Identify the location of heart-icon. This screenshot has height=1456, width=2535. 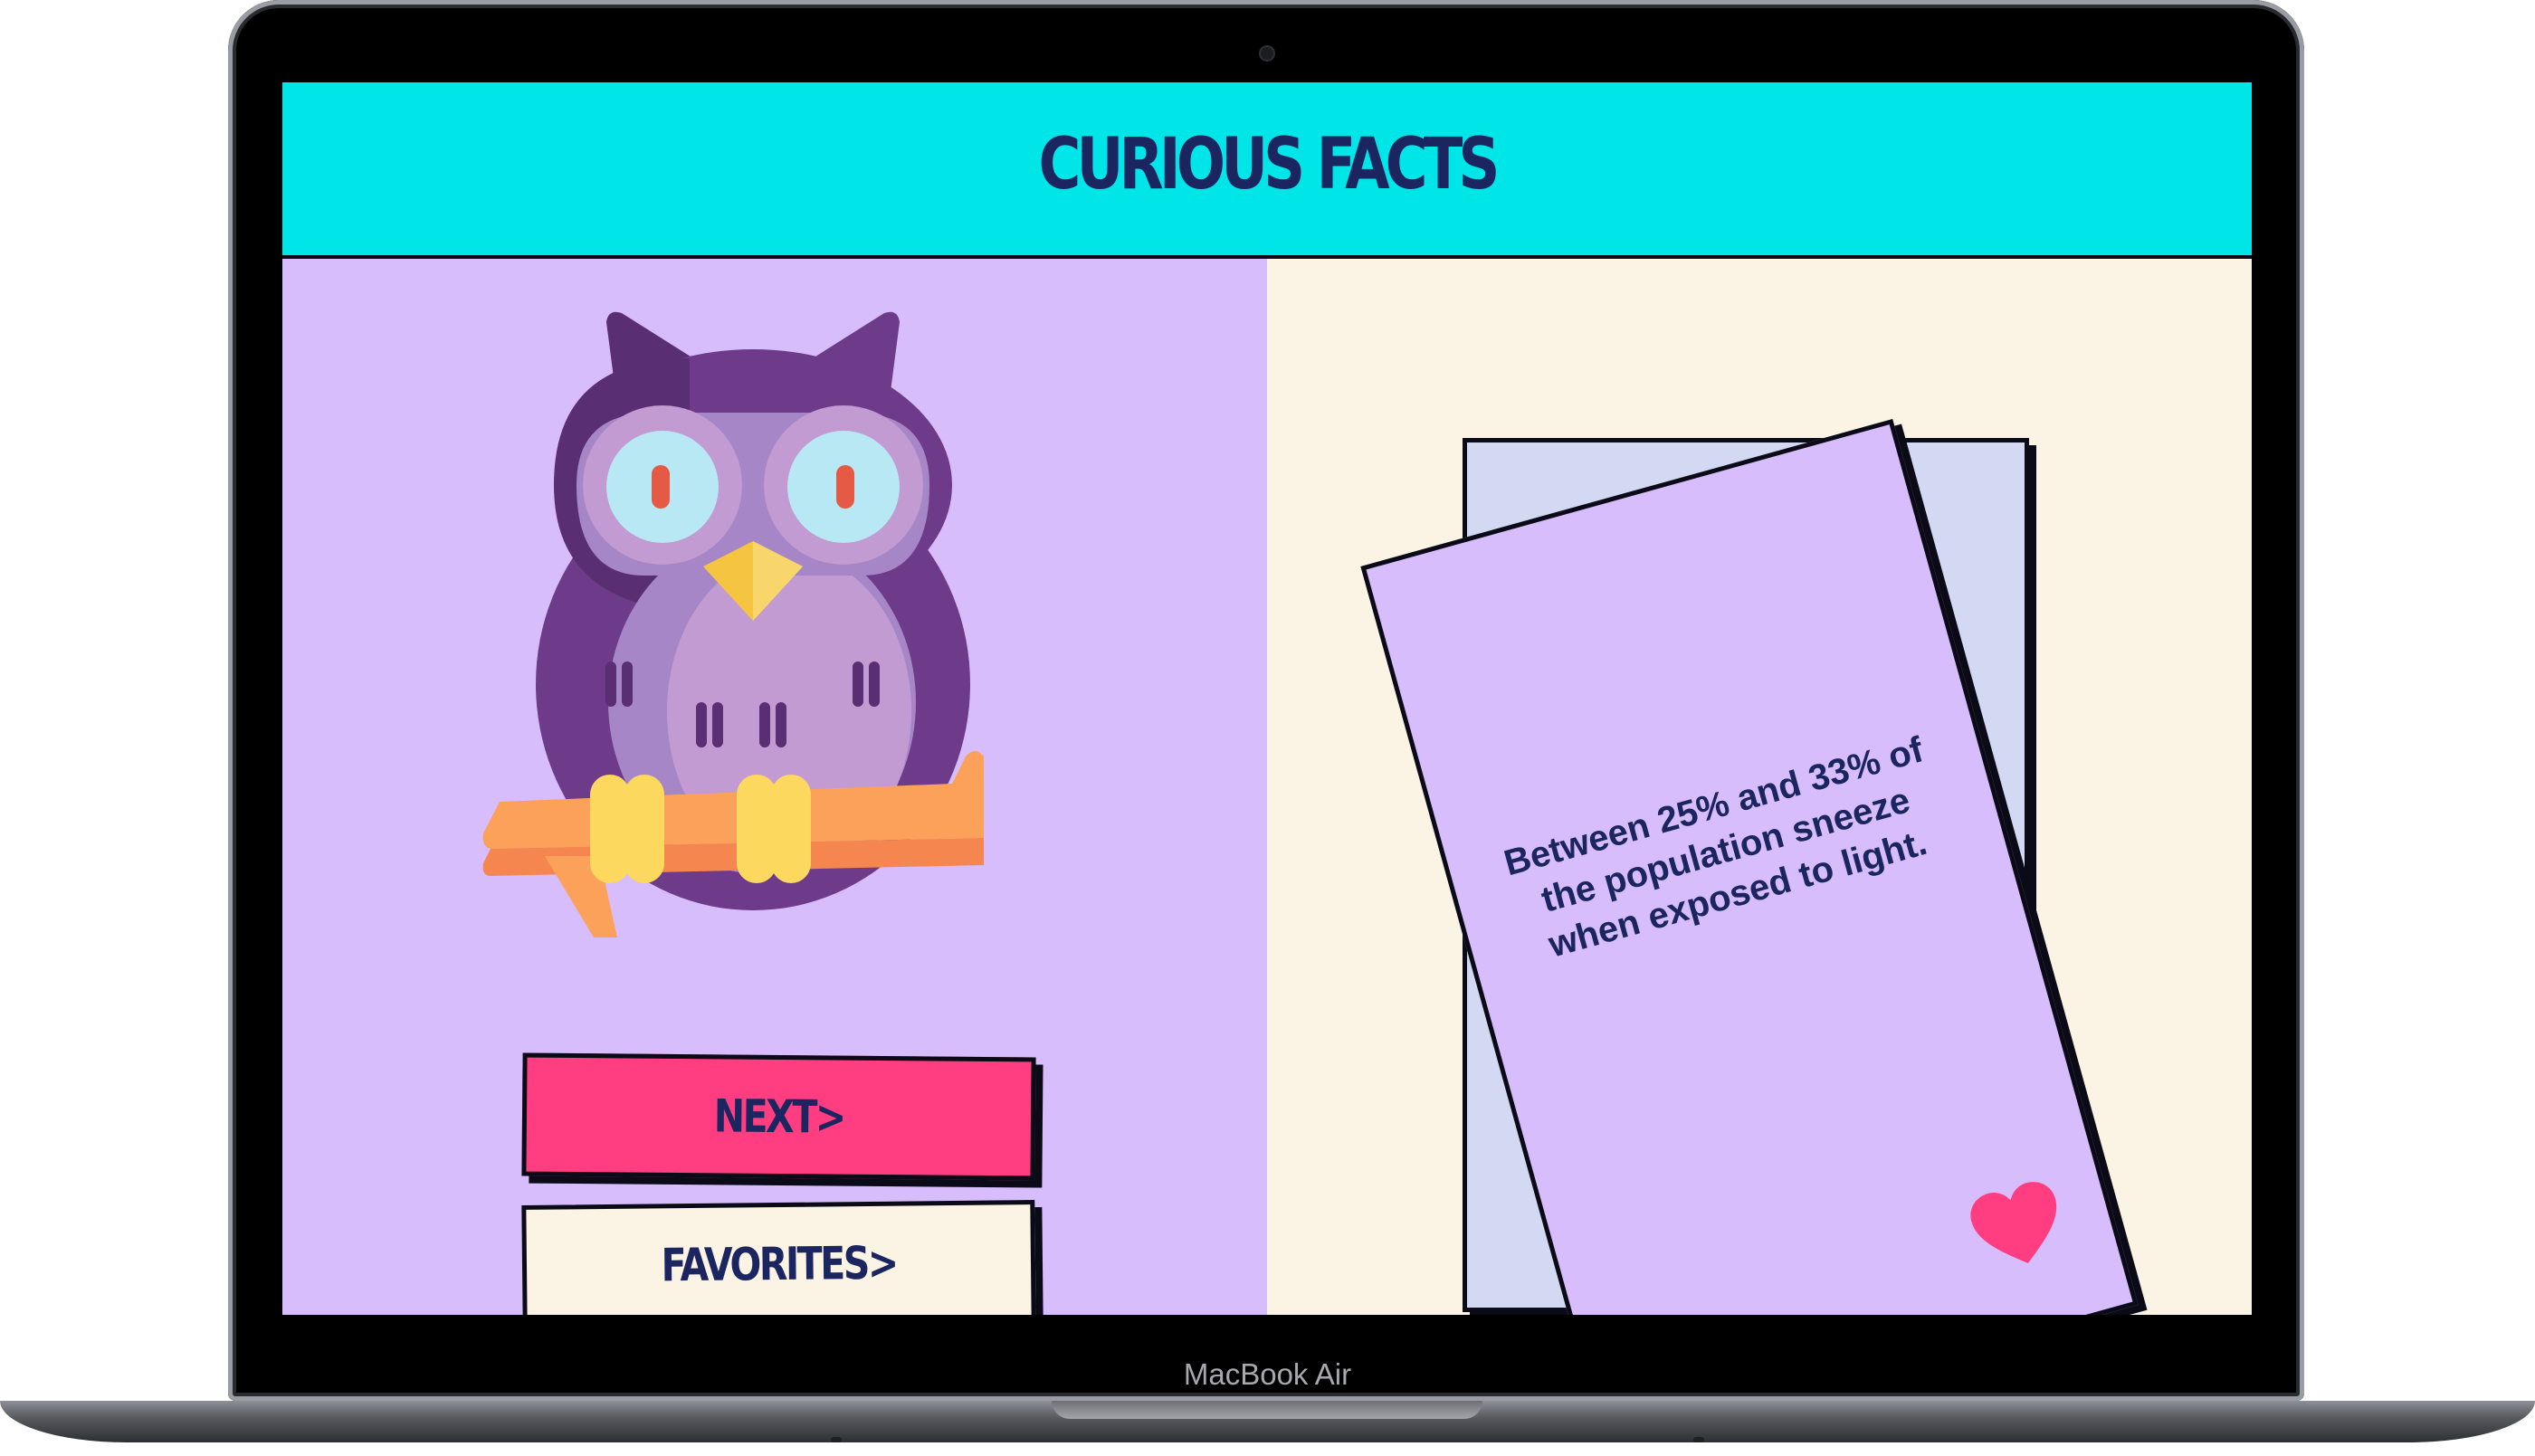
(2018, 1226).